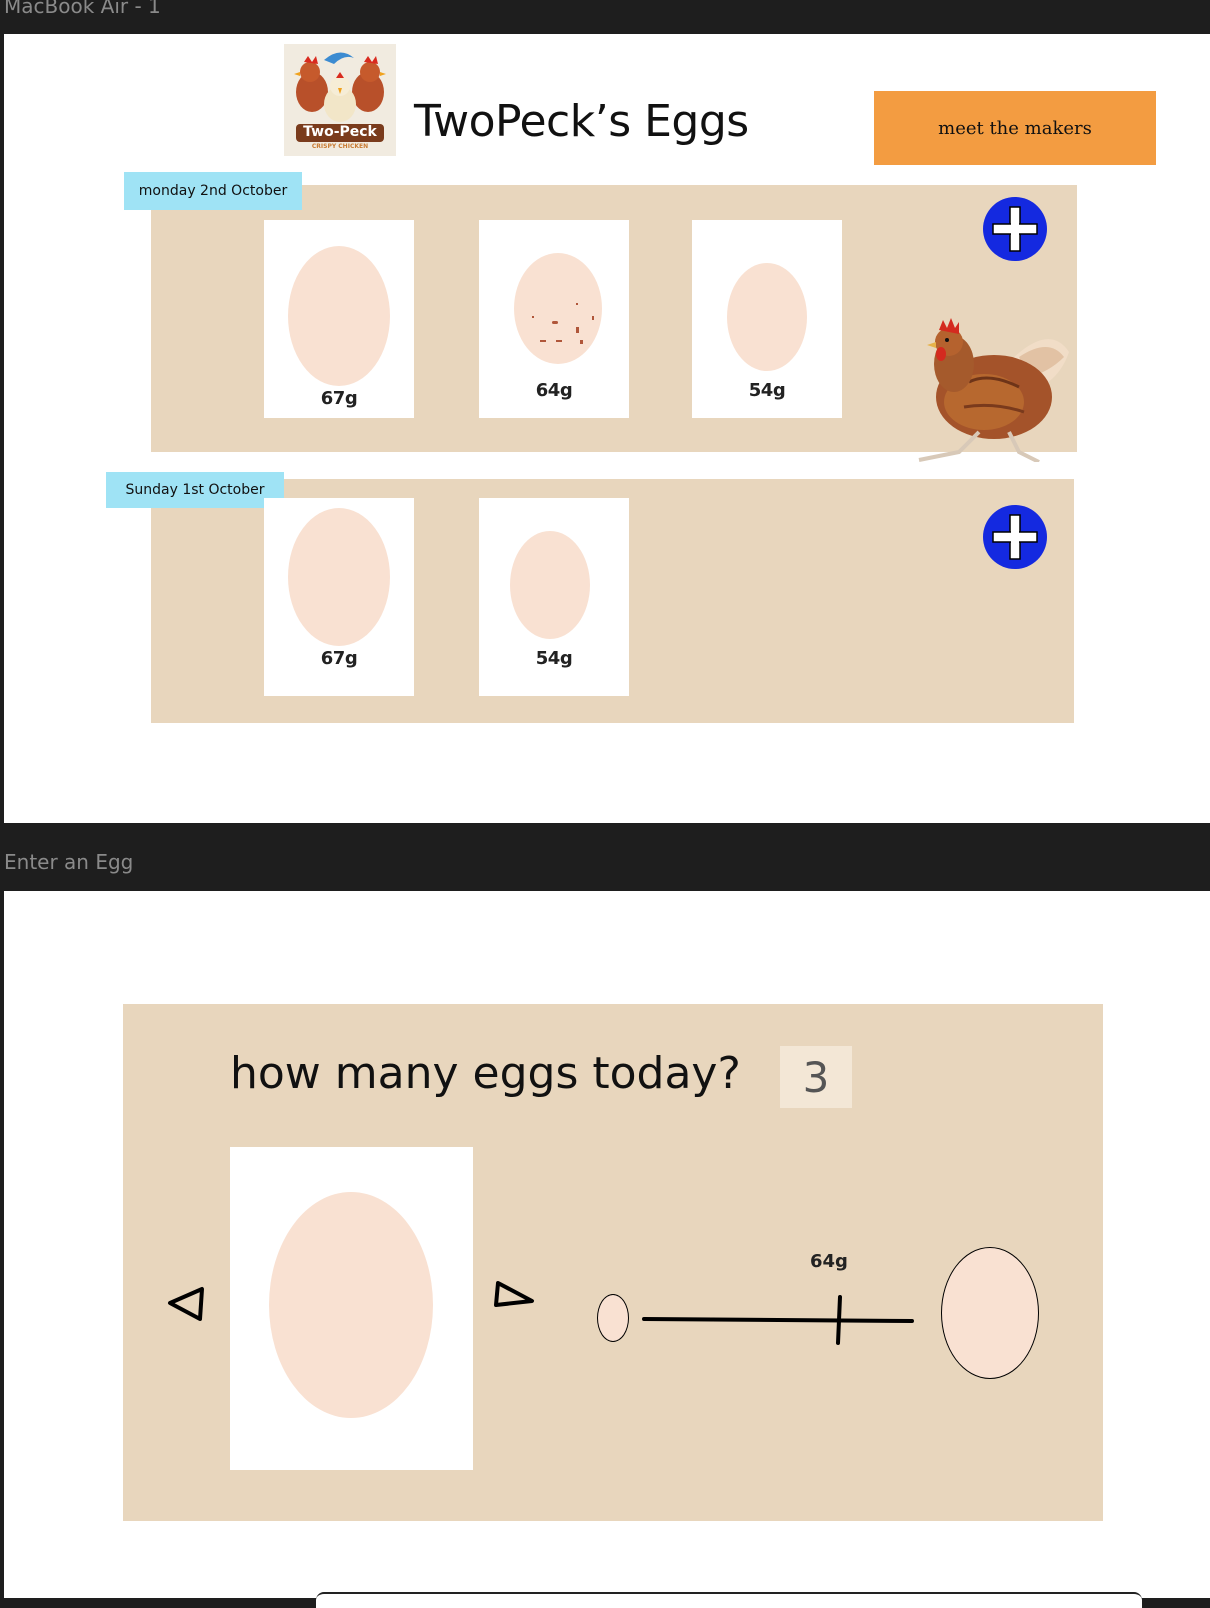 This screenshot has width=1210, height=1608. What do you see at coordinates (340, 132) in the screenshot?
I see `logo-text: Two-Peck` at bounding box center [340, 132].